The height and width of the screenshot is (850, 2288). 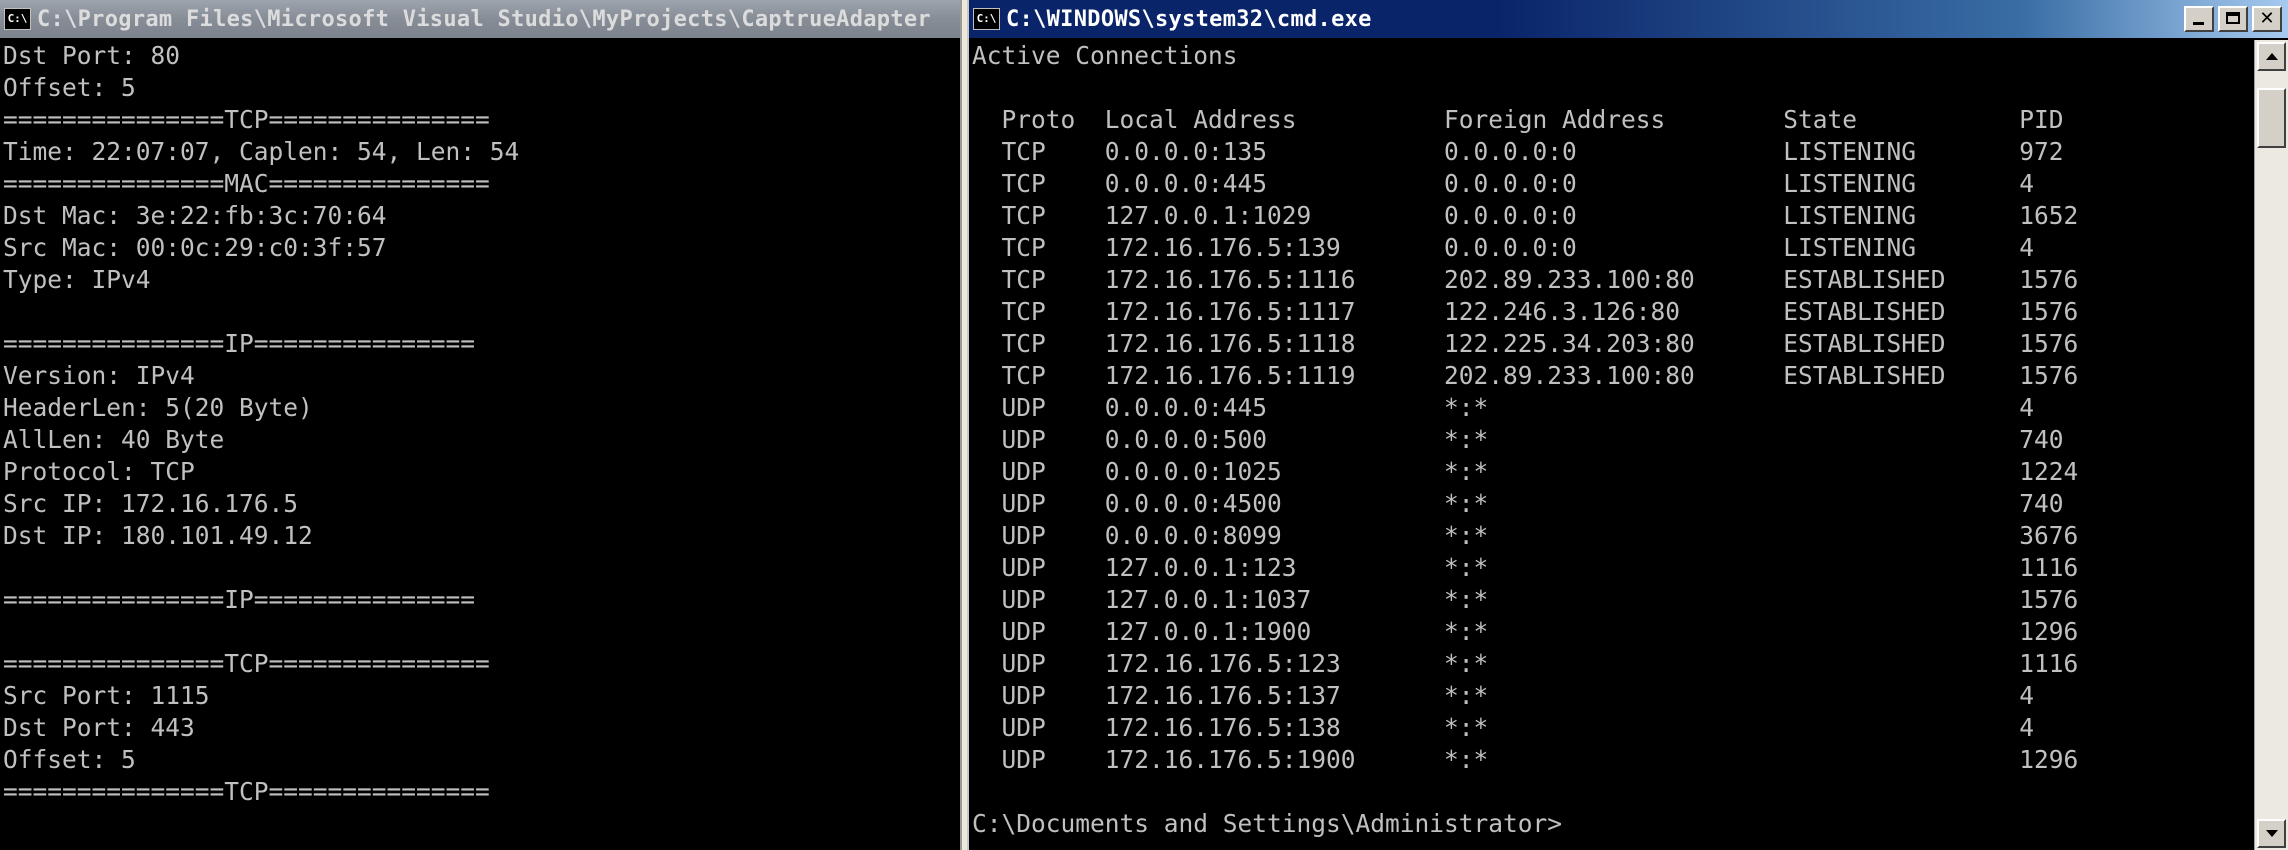 I want to click on right-console-line: UDP 127.0.0.1:123 *:* 1116, so click(x=1525, y=567).